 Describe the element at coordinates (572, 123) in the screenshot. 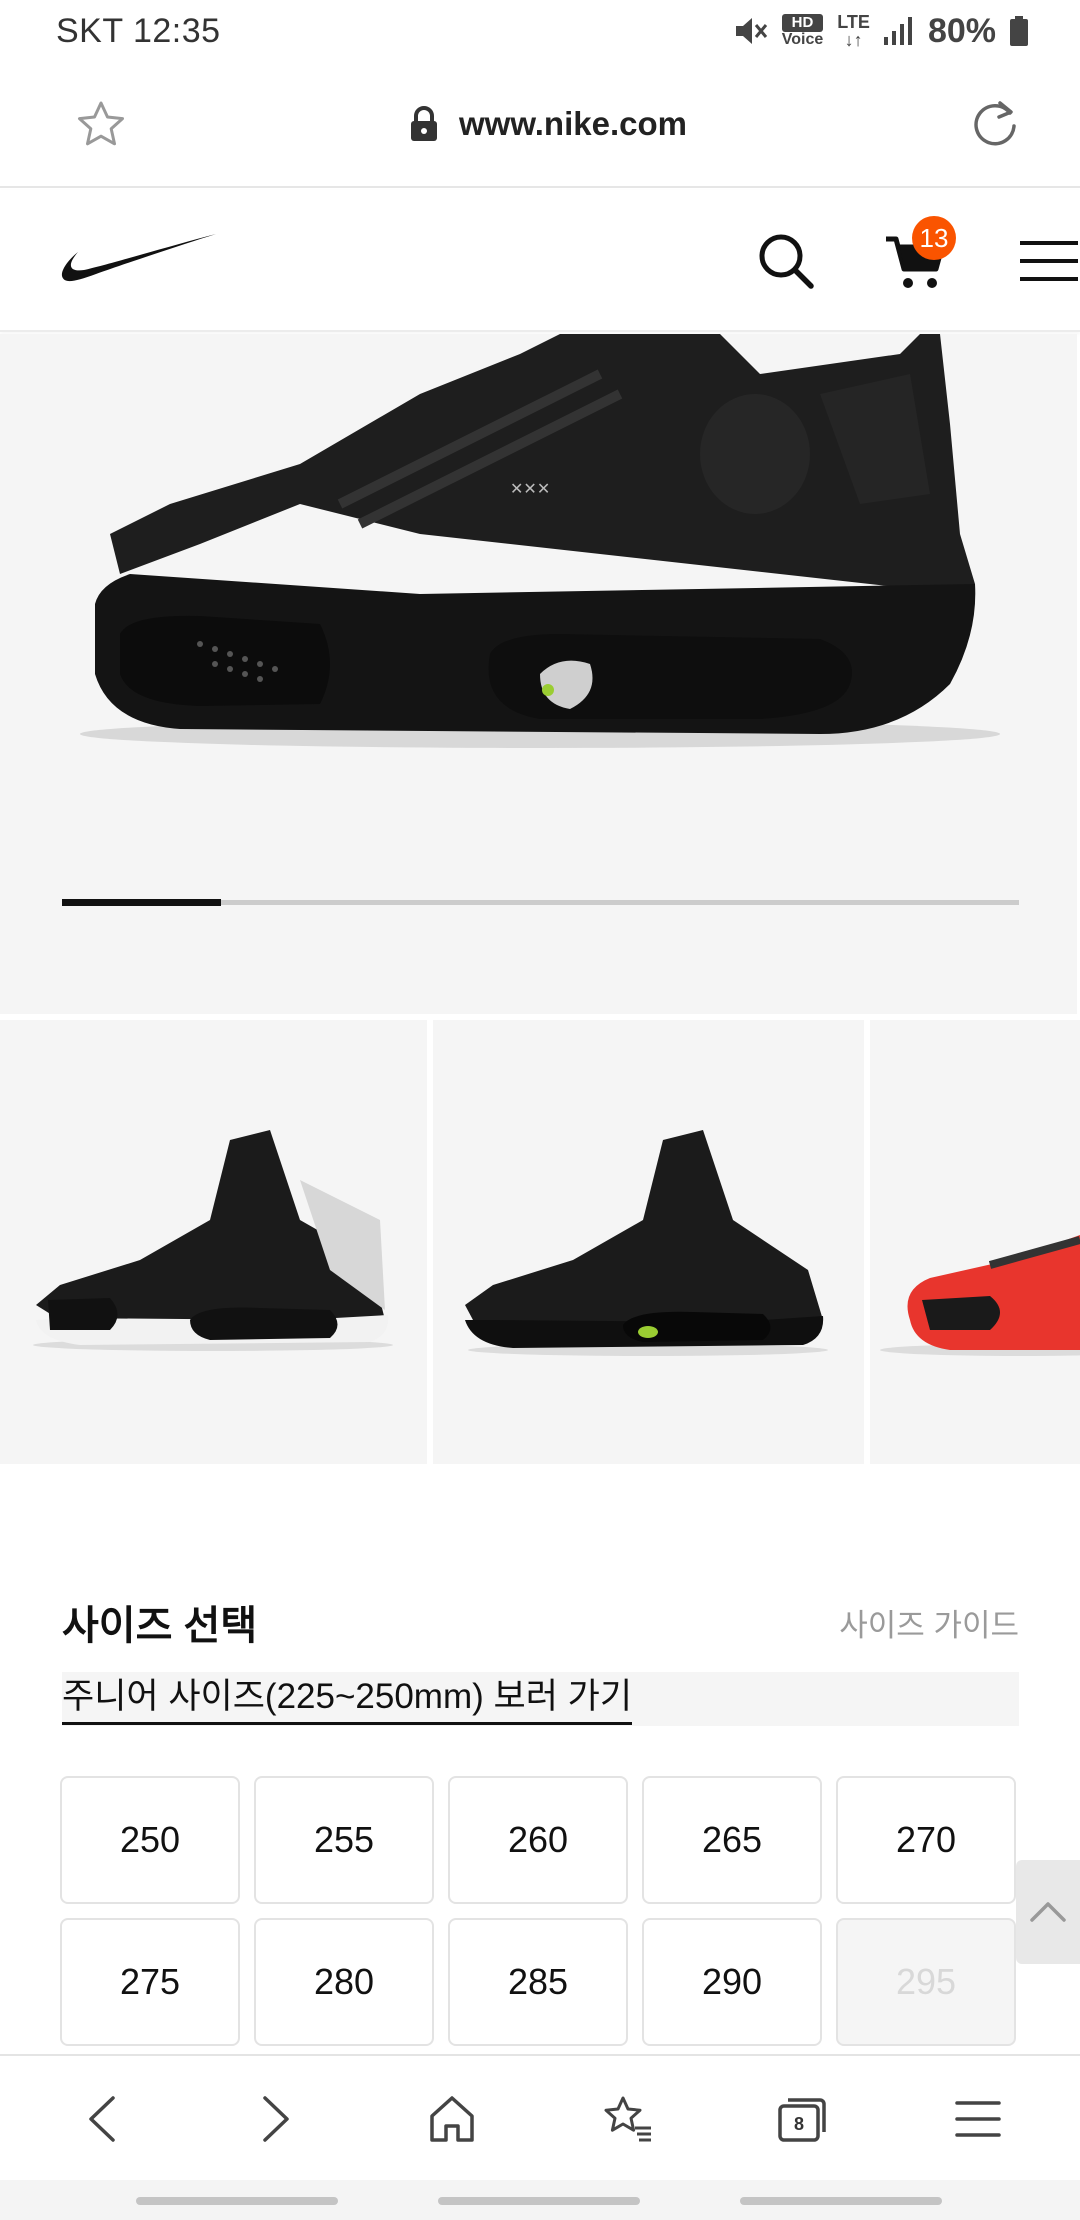

I see `url-text: www.nike.com` at that location.